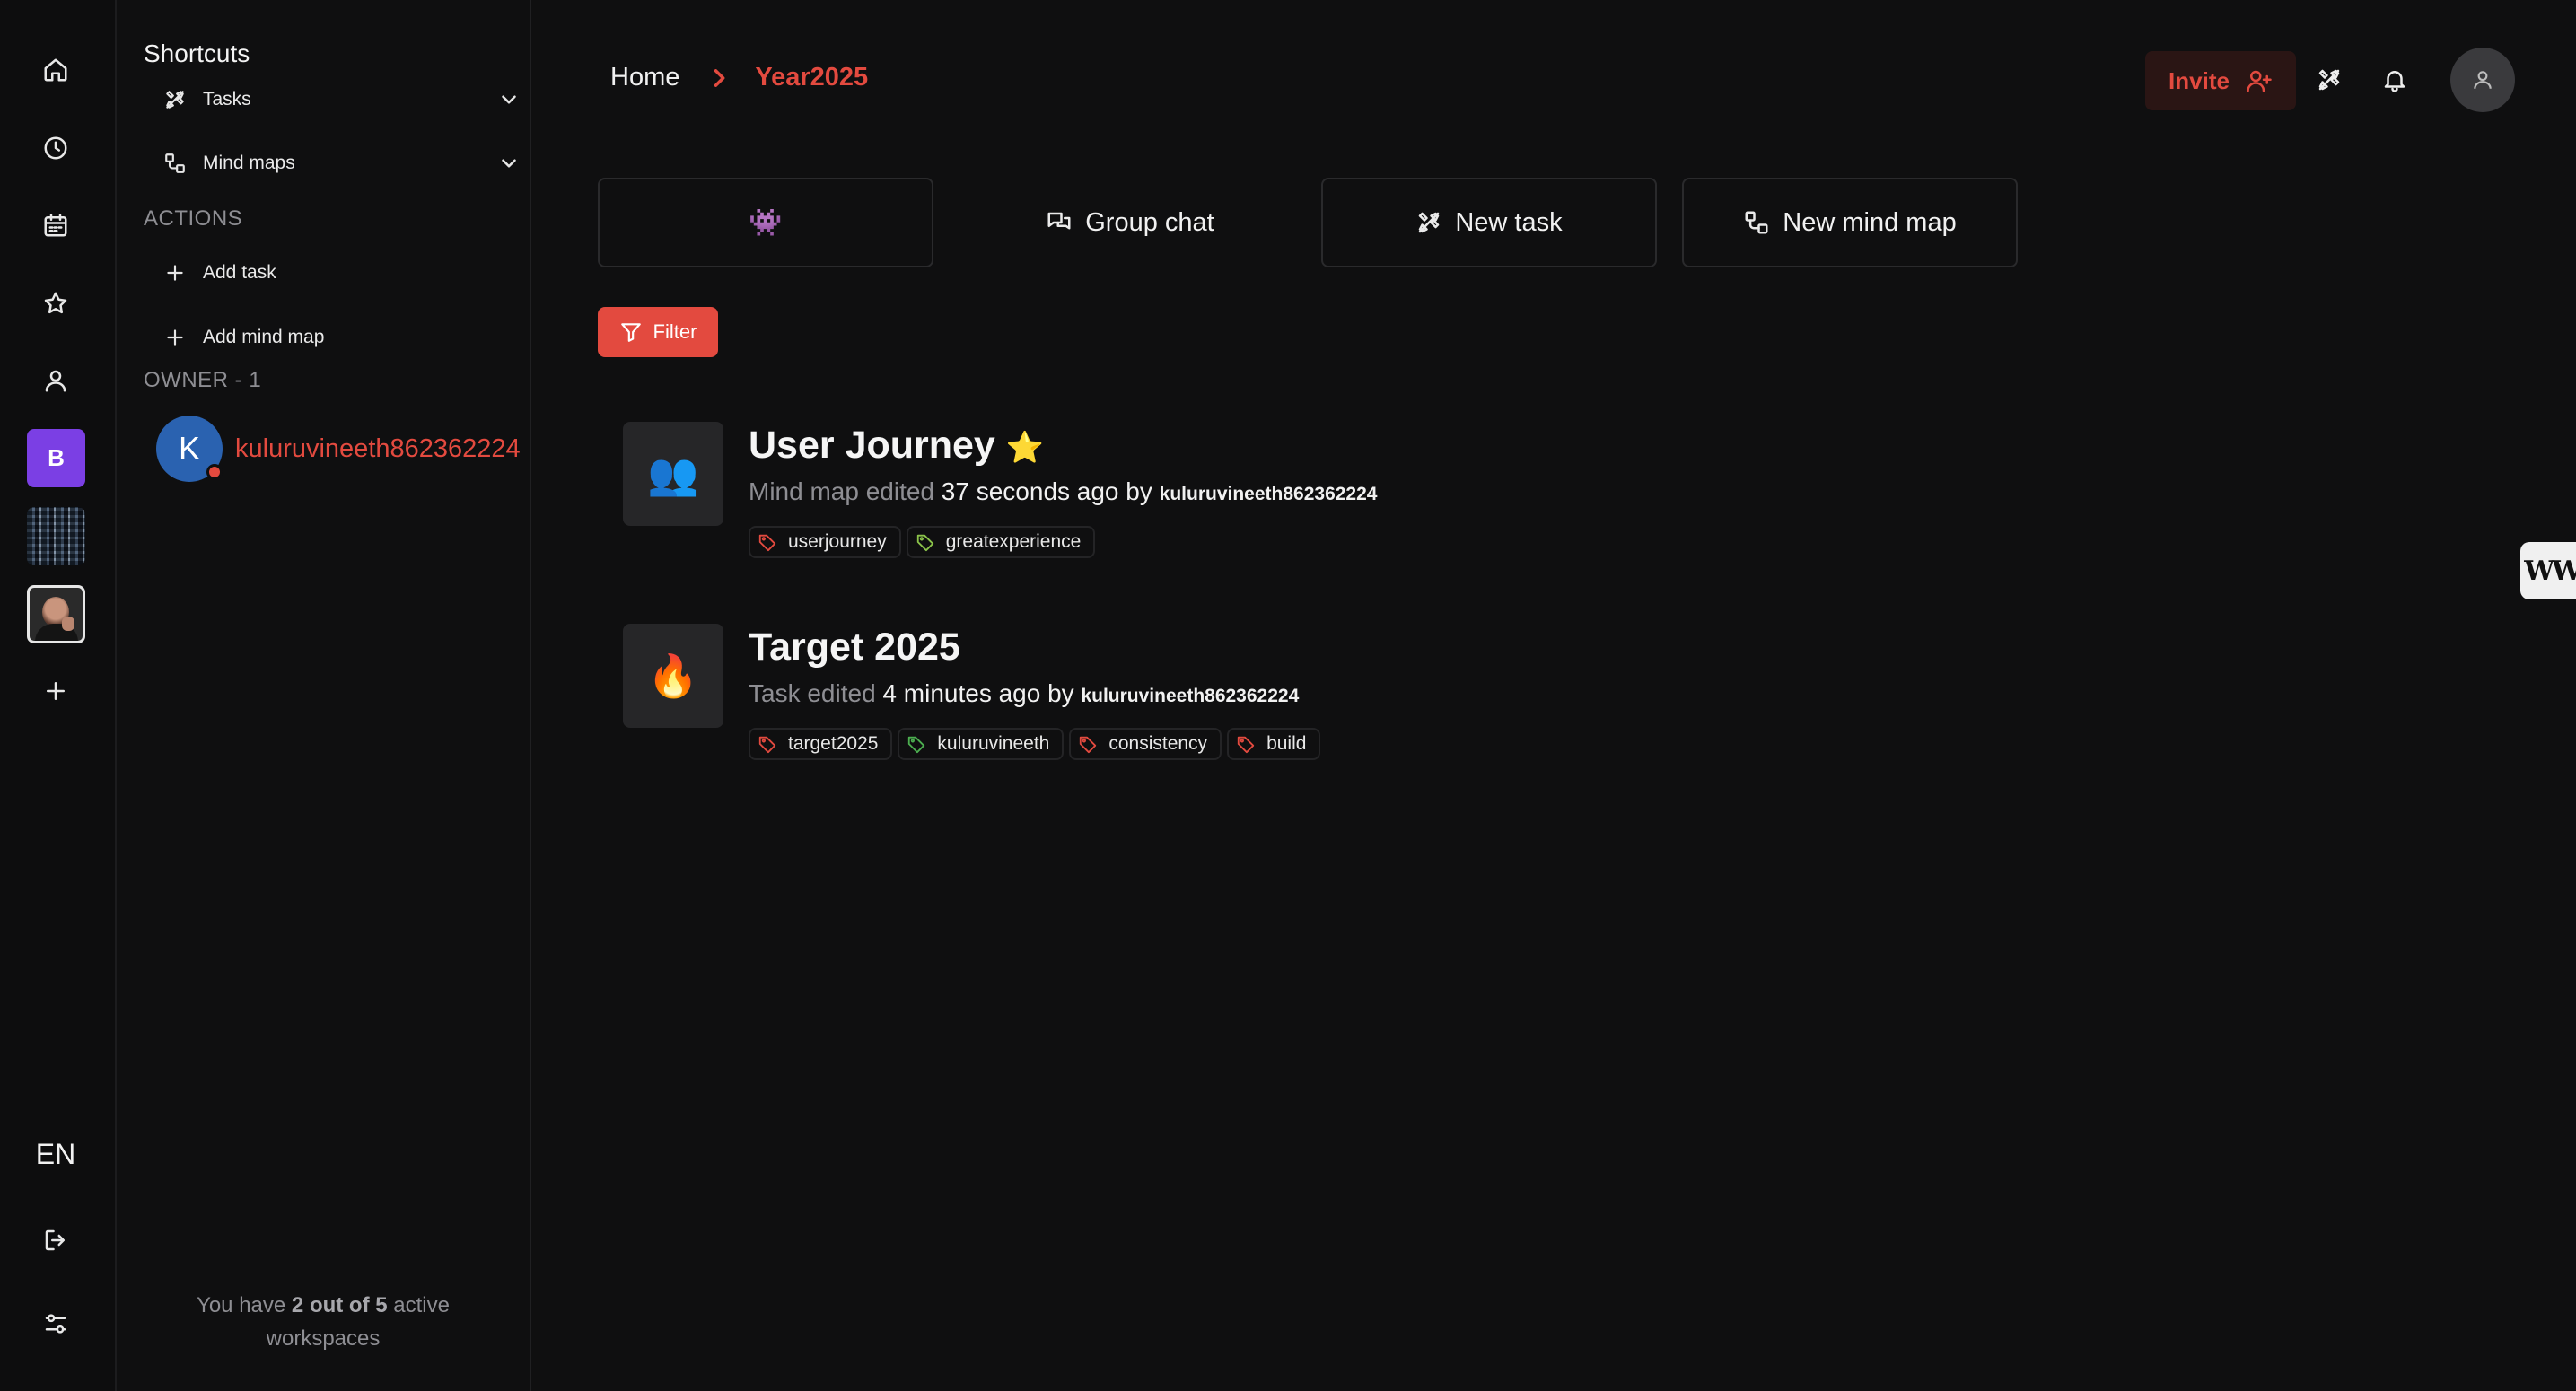  I want to click on tag: target2025, so click(821, 744).